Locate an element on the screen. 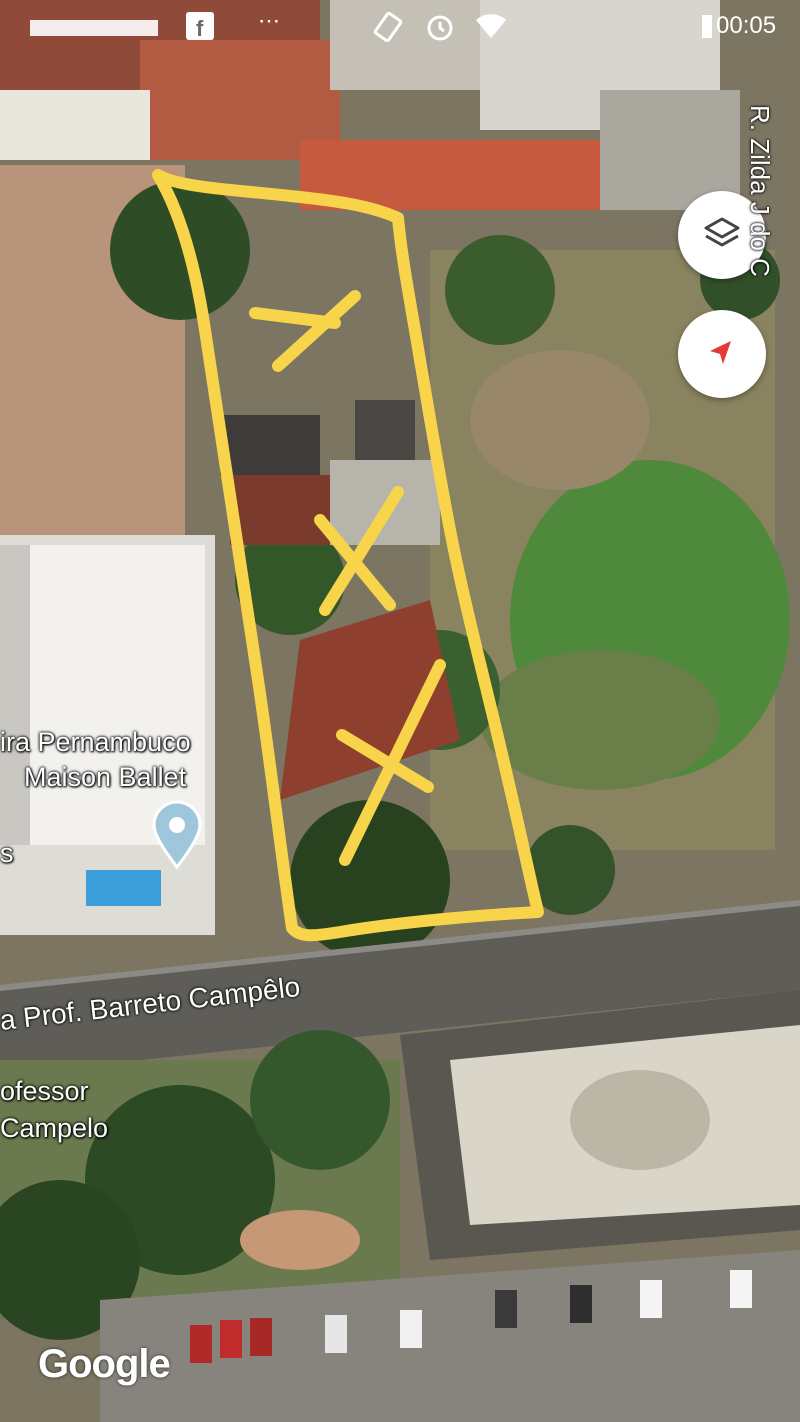  poi-label-line2: Campelo is located at coordinates (54, 1128).